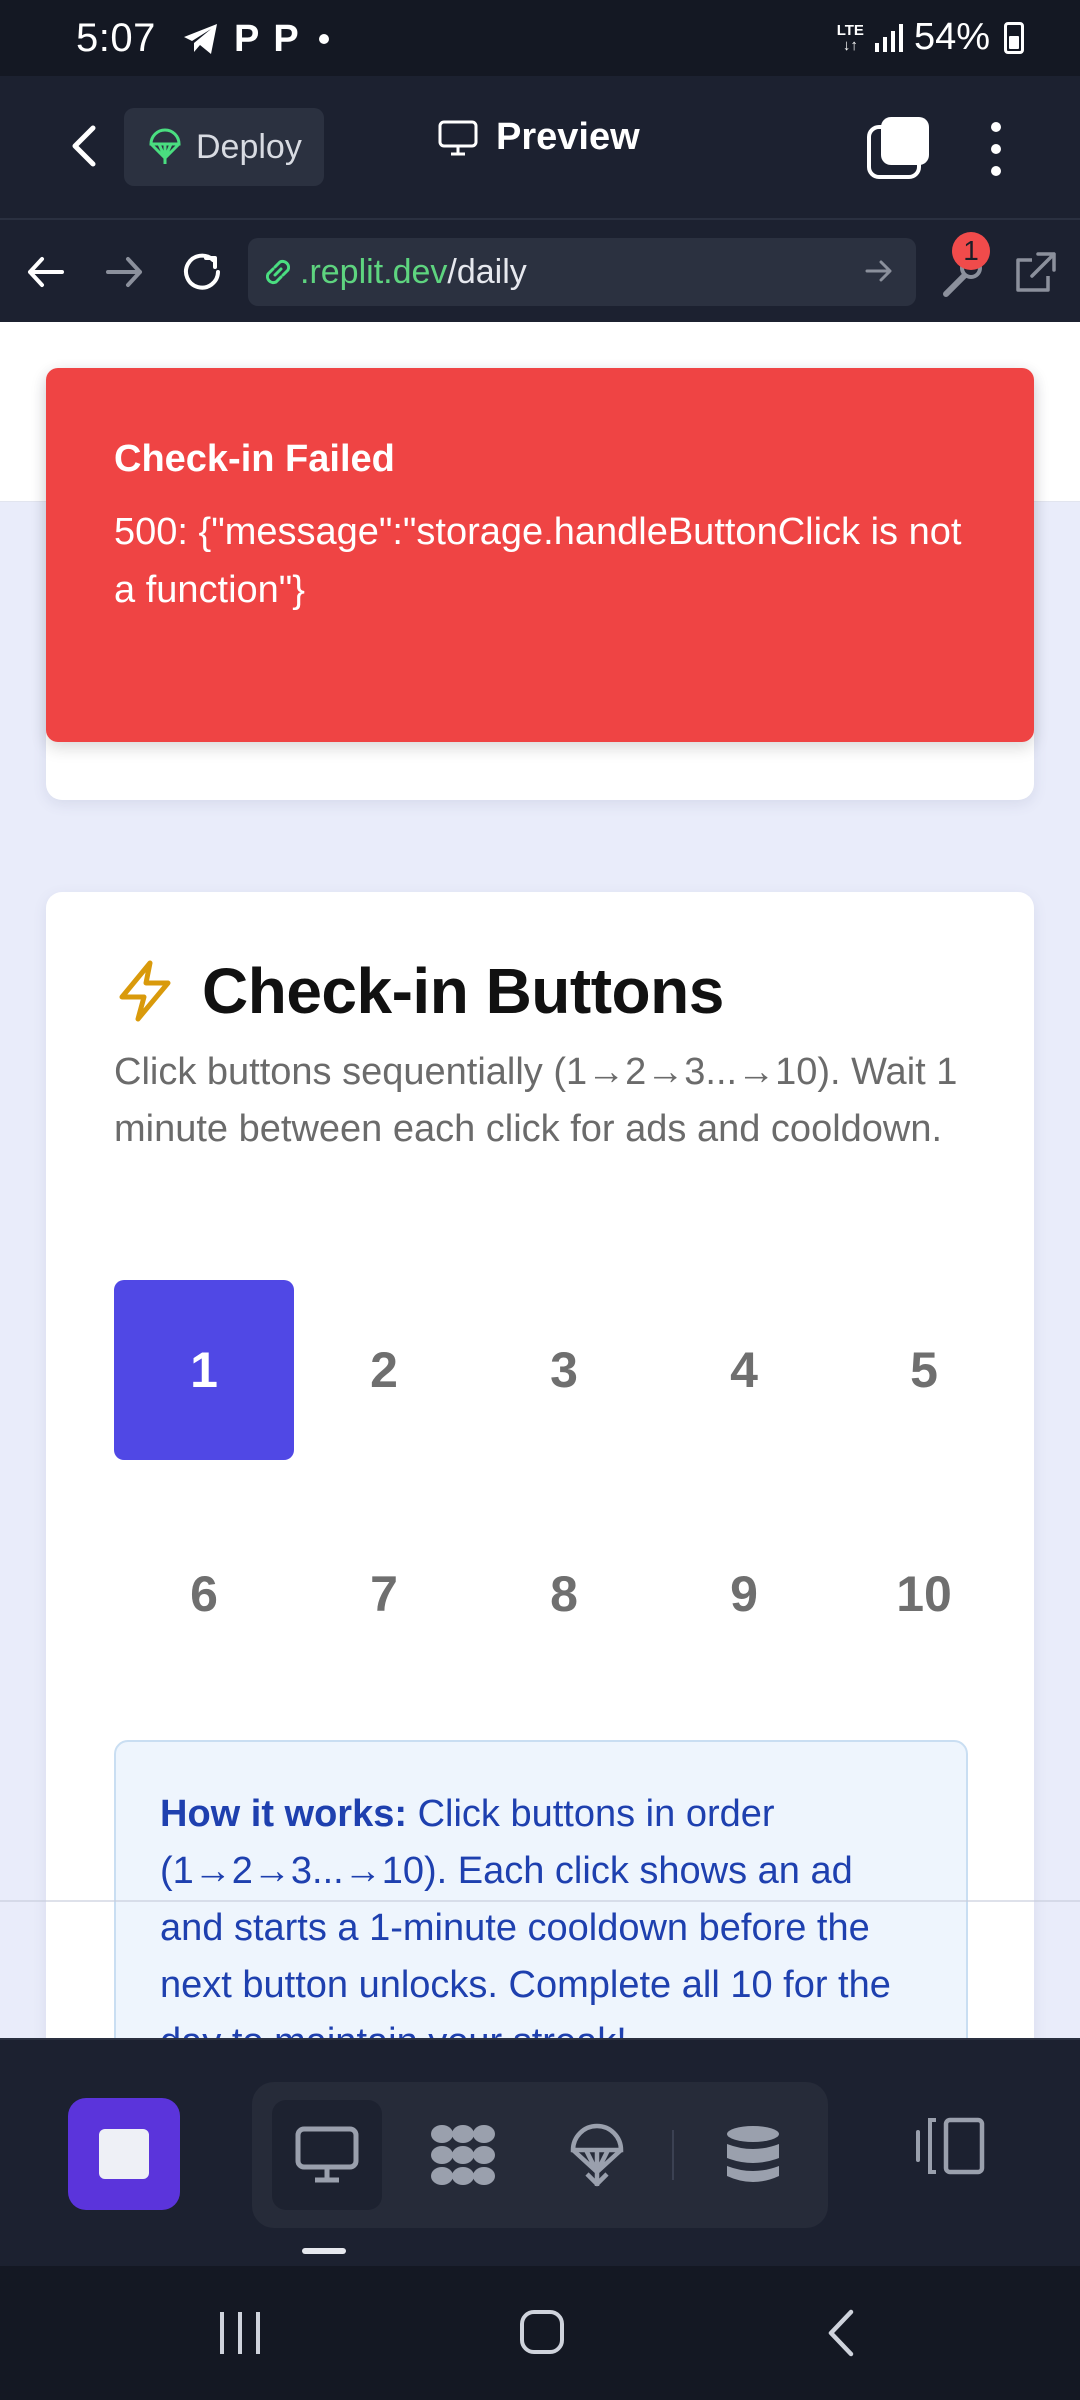 The height and width of the screenshot is (2400, 1080). Describe the element at coordinates (284, 1814) in the screenshot. I see `info-heading: How it works:` at that location.